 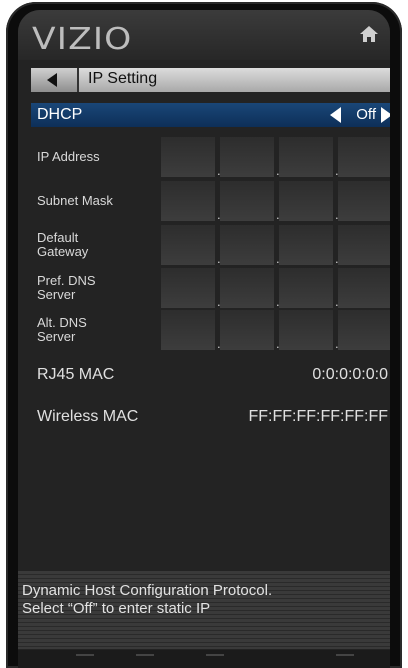 I want to click on right-arrow-icon, so click(x=385, y=115).